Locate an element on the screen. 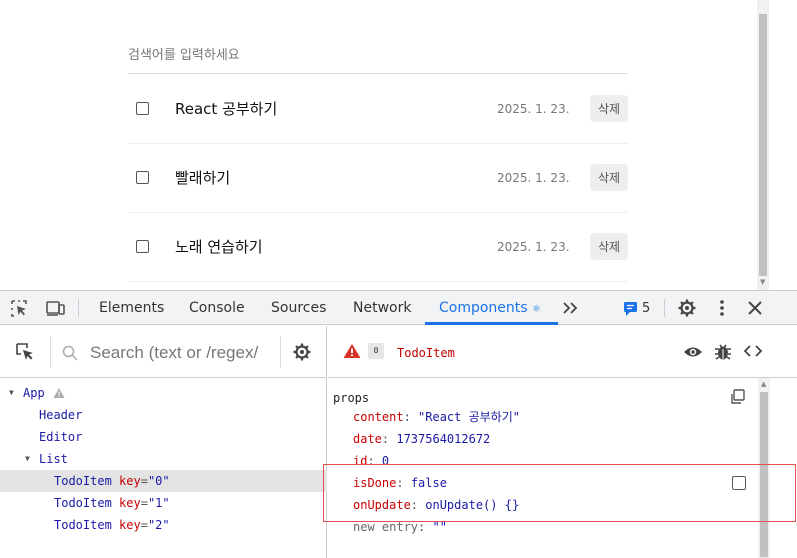  react-atom-icon: ⚛ is located at coordinates (536, 309).